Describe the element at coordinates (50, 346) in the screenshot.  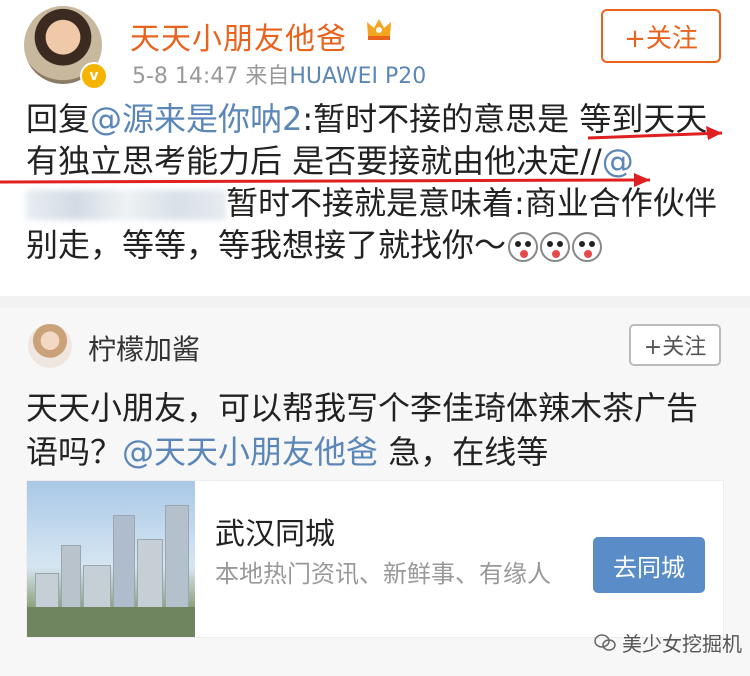
I see `commenter-avatar` at that location.